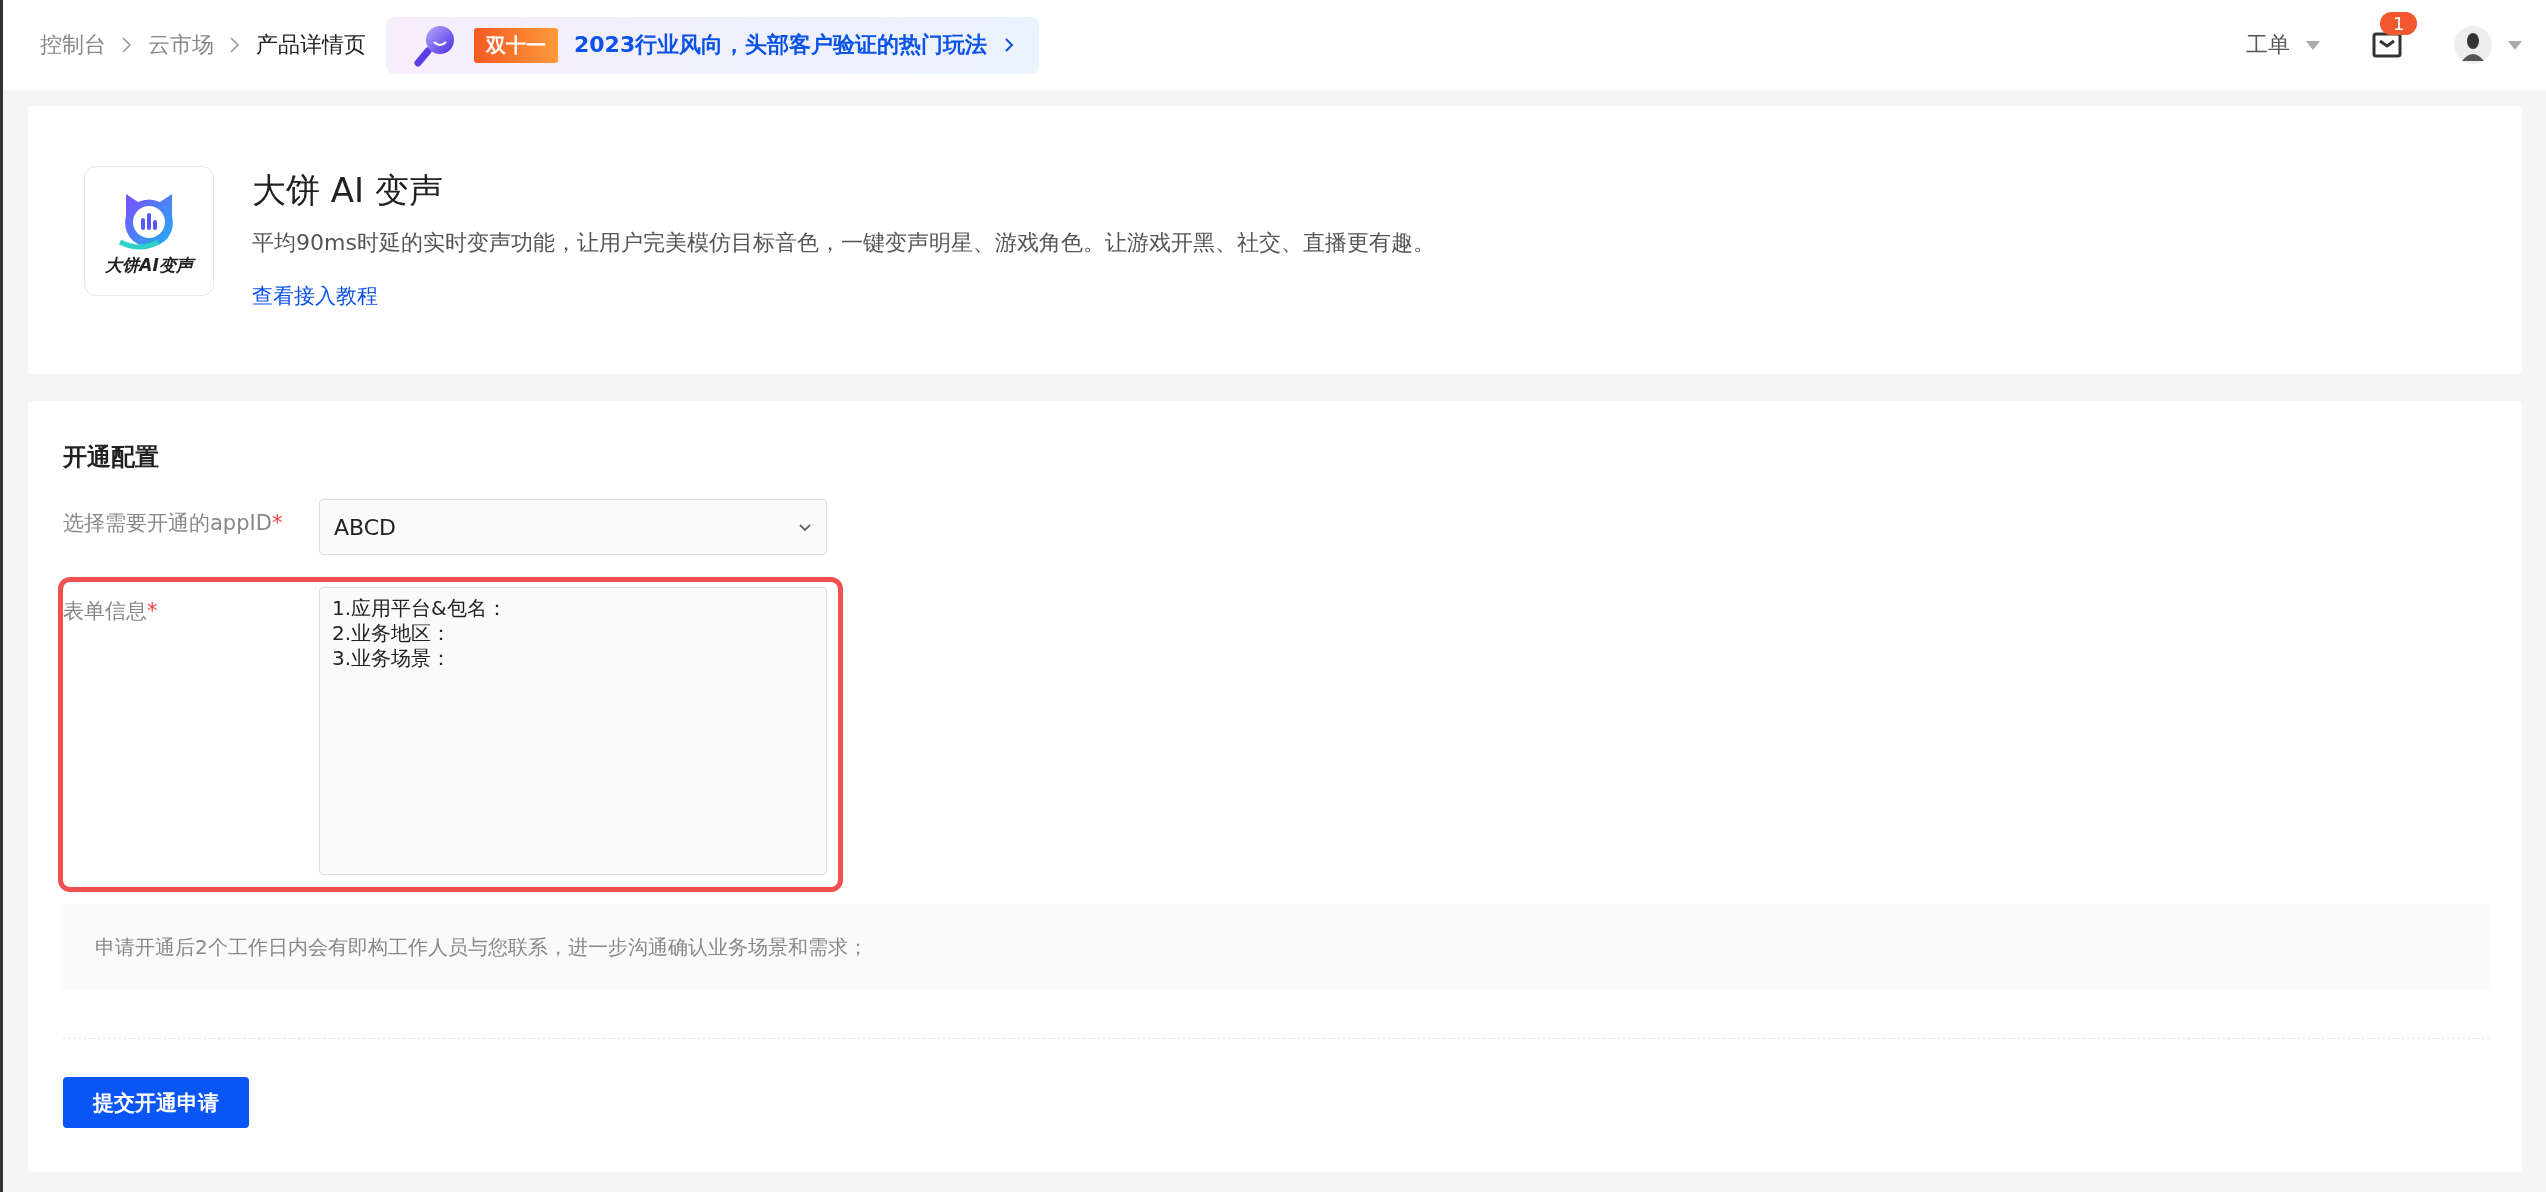 The height and width of the screenshot is (1192, 2546). Describe the element at coordinates (843, 296) in the screenshot. I see `tutorial-link: 查看接入教程` at that location.